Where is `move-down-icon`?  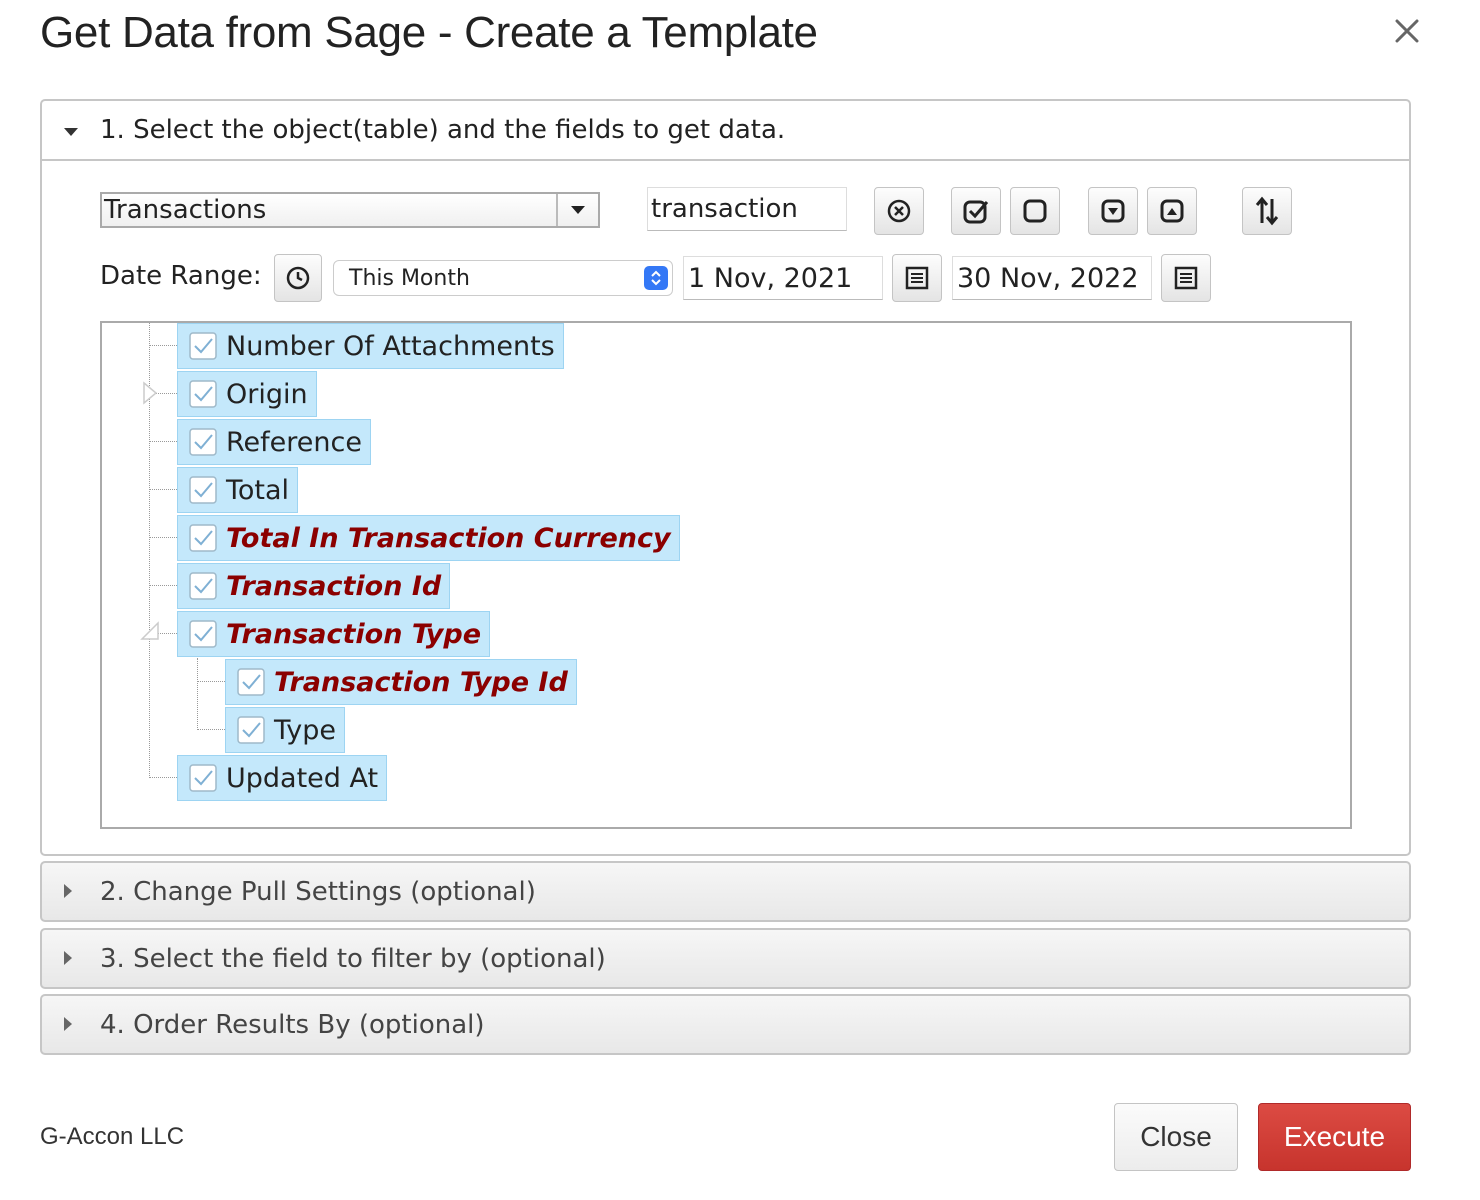 move-down-icon is located at coordinates (1113, 211).